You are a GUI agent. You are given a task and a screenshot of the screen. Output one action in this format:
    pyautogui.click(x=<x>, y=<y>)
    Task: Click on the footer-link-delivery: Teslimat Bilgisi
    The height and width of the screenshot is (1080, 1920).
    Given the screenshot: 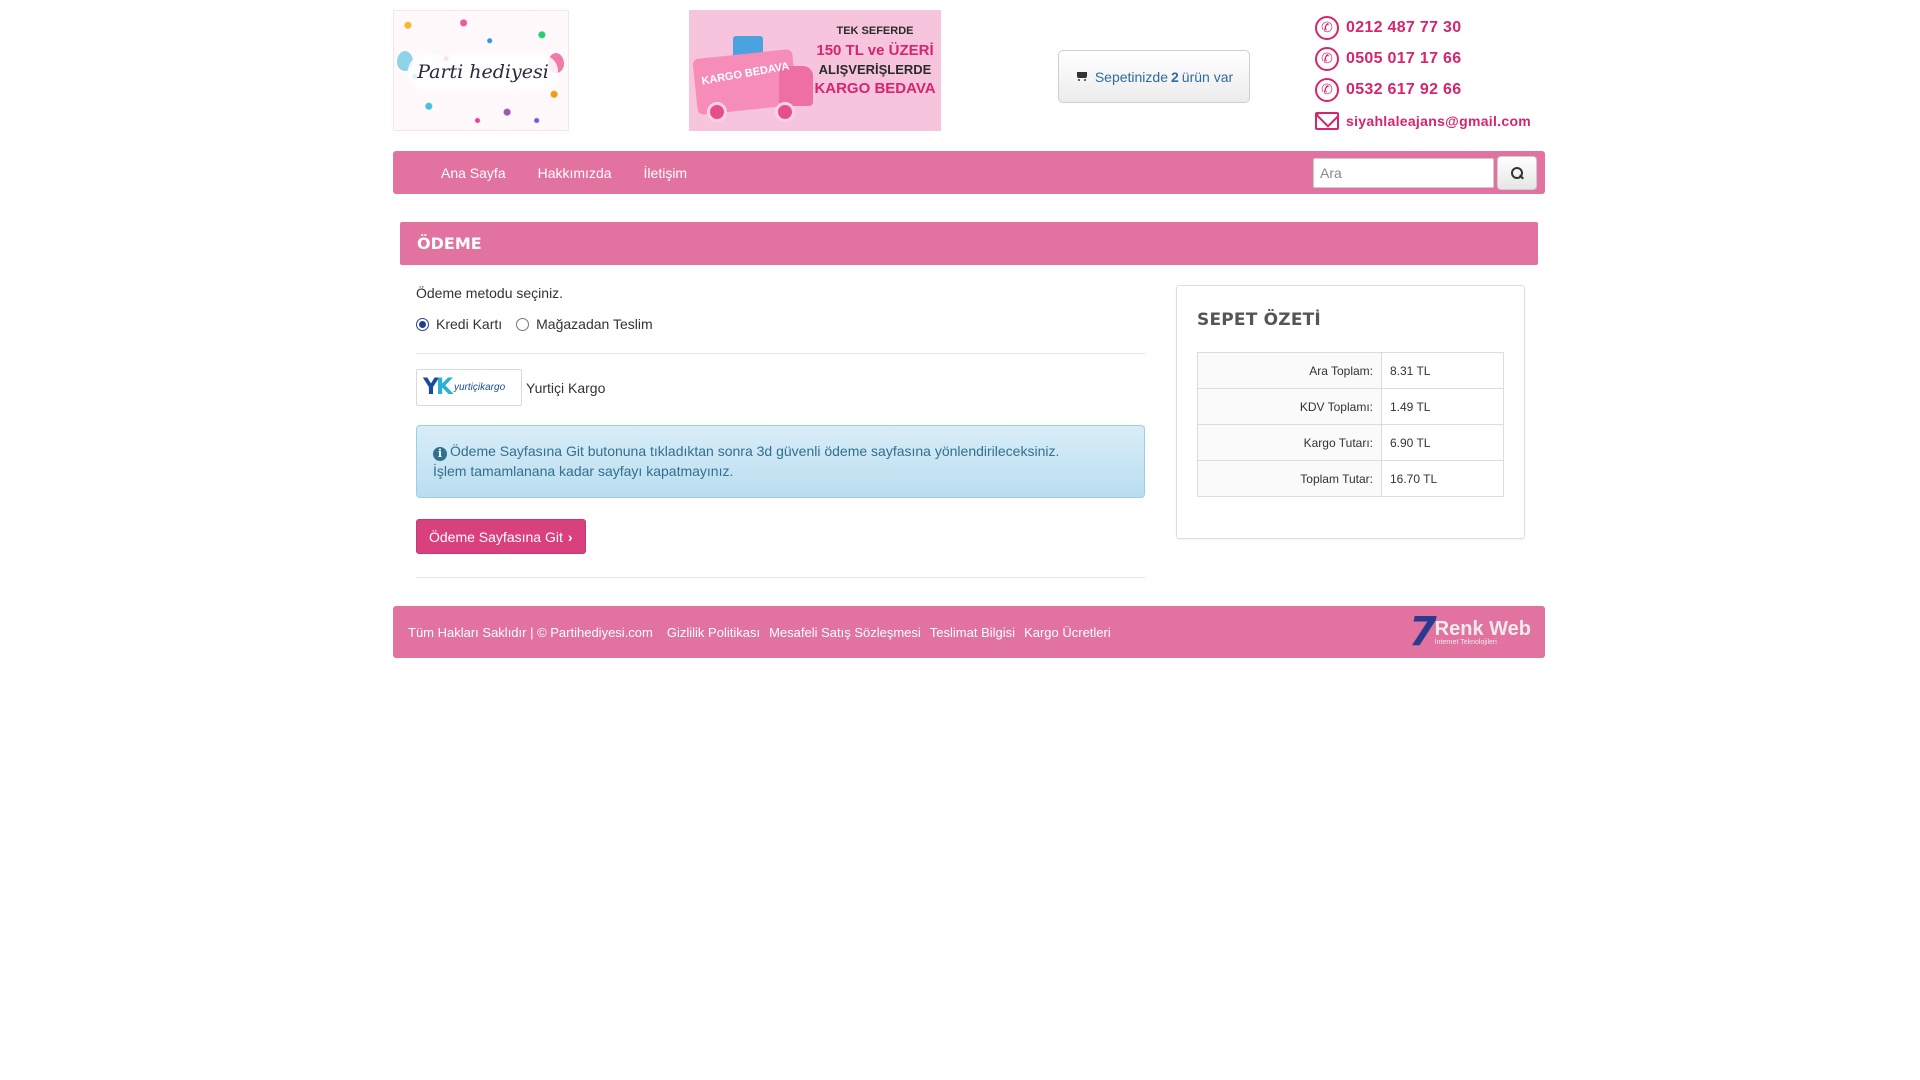 What is the action you would take?
    pyautogui.click(x=972, y=632)
    